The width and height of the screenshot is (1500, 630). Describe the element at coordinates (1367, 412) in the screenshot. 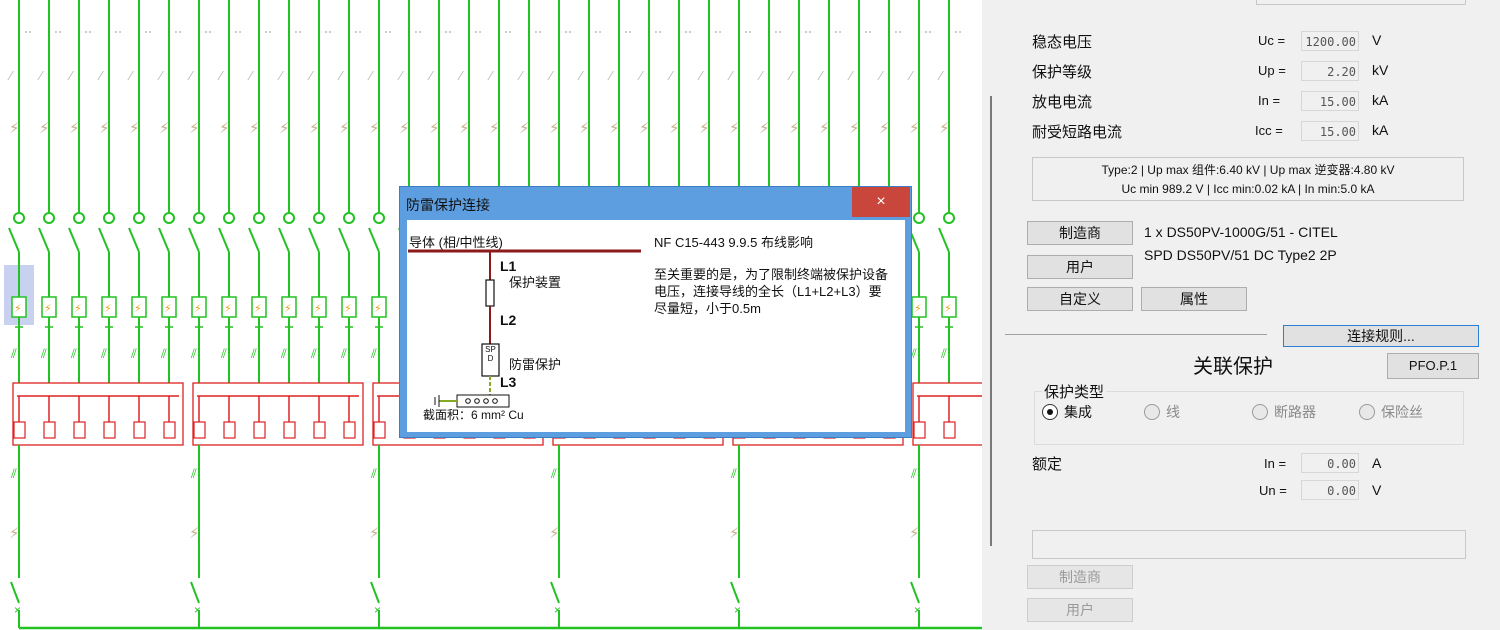

I see `radio-fuse` at that location.